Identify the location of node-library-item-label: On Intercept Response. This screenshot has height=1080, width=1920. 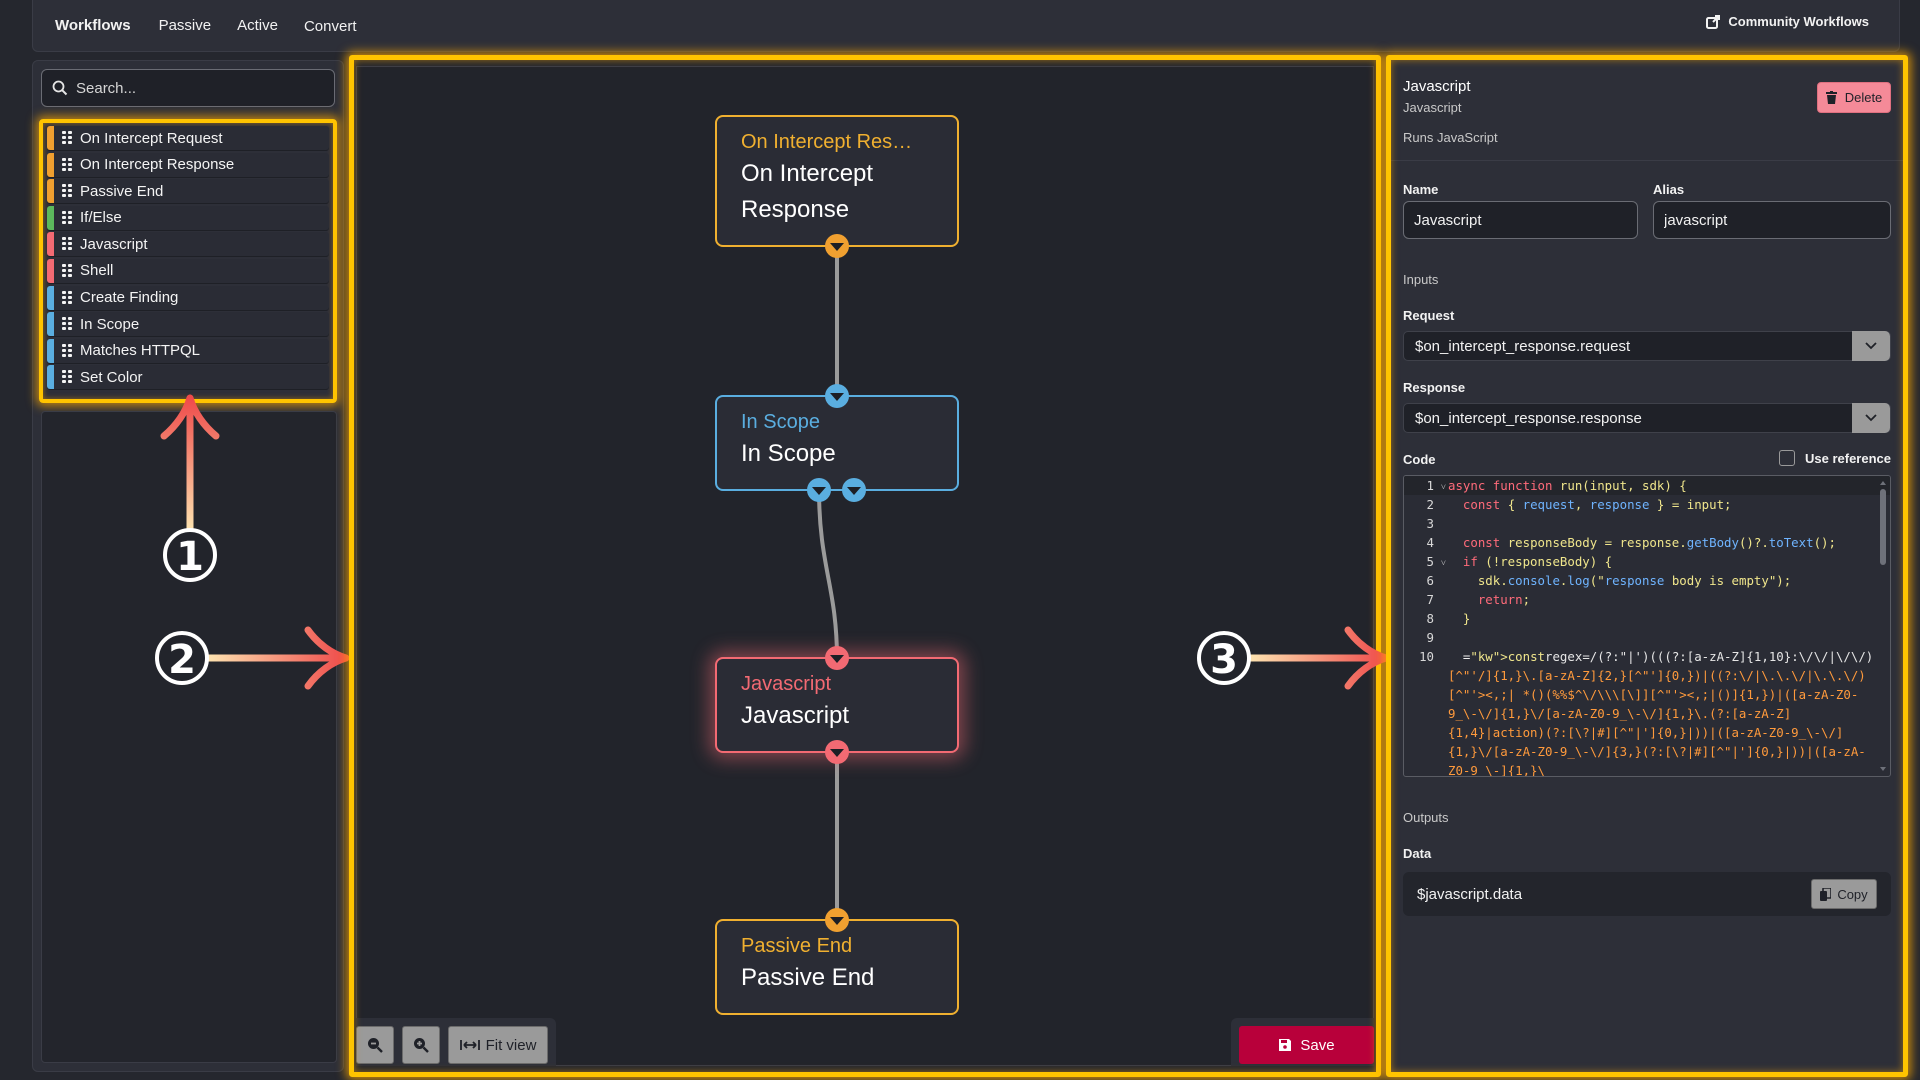
(157, 165).